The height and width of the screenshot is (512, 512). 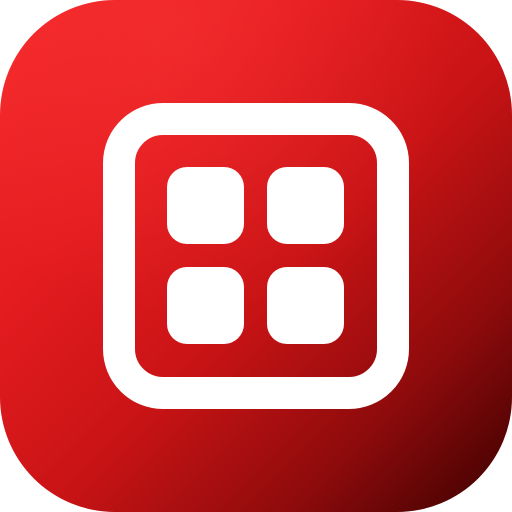 What do you see at coordinates (305, 305) in the screenshot?
I see `grid-tile-bottom-right` at bounding box center [305, 305].